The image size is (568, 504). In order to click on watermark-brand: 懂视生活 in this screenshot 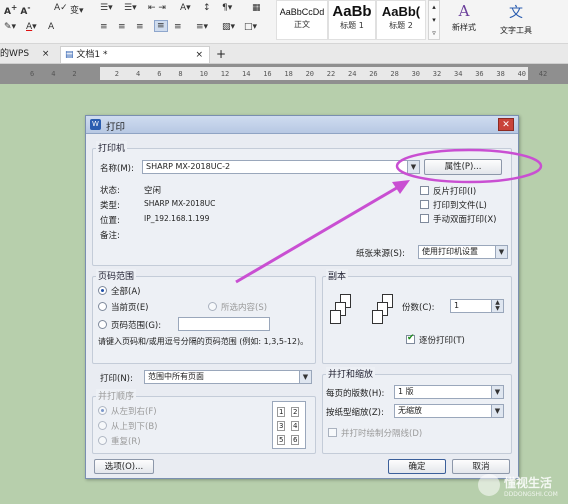, I will do `click(528, 483)`.